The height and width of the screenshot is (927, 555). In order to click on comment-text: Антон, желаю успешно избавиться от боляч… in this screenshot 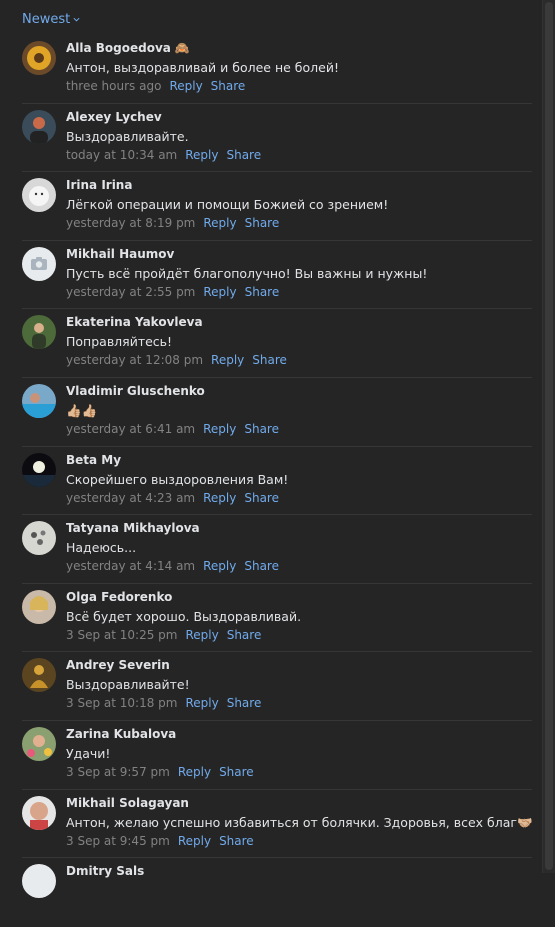, I will do `click(299, 822)`.